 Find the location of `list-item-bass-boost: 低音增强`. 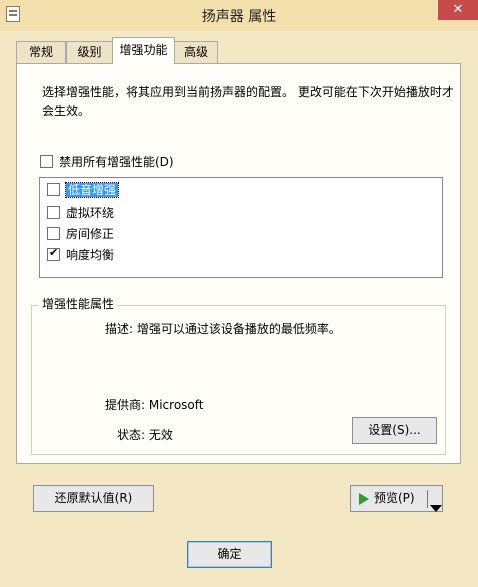

list-item-bass-boost: 低音增强 is located at coordinates (83, 189).